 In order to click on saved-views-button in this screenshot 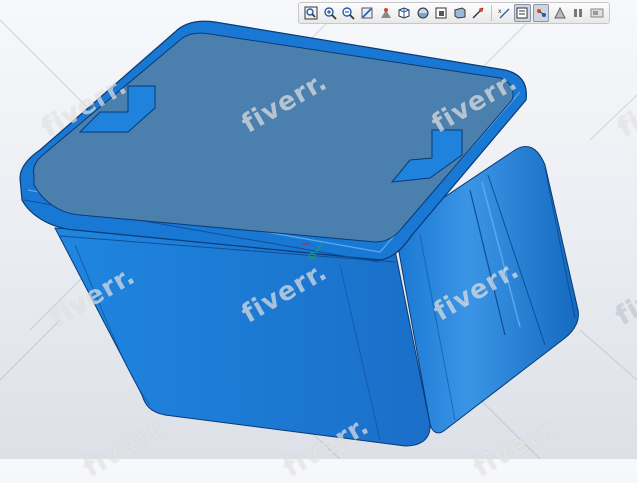, I will do `click(404, 13)`.